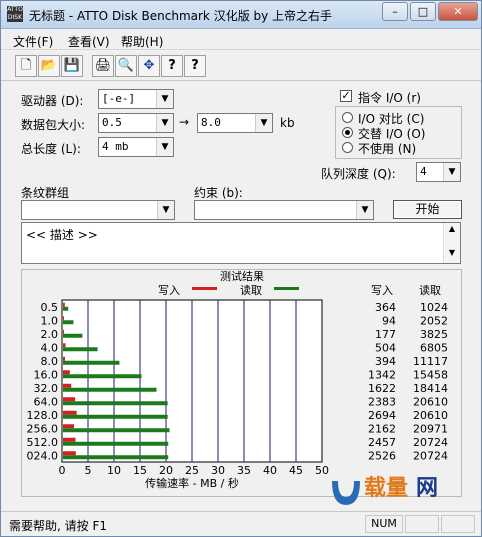 The width and height of the screenshot is (482, 537). Describe the element at coordinates (347, 147) in the screenshot. I see `io-none-radio` at that location.